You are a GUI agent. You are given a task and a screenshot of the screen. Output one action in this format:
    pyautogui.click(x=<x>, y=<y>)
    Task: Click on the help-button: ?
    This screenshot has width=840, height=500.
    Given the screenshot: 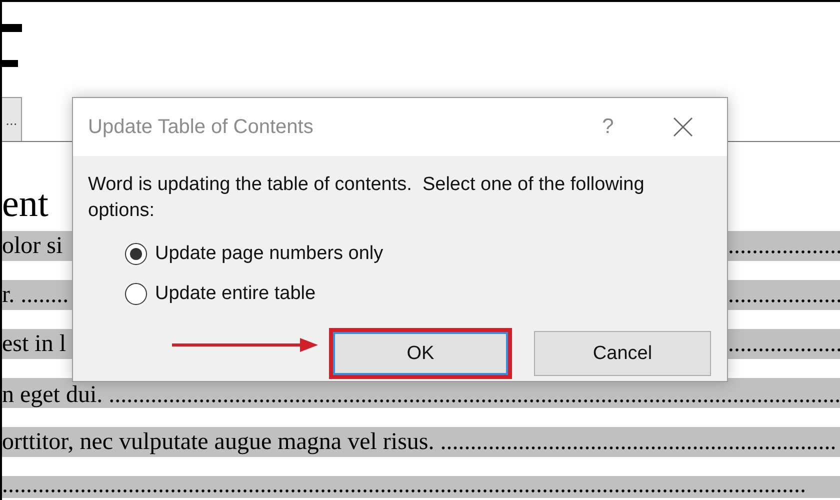 What is the action you would take?
    pyautogui.click(x=608, y=127)
    